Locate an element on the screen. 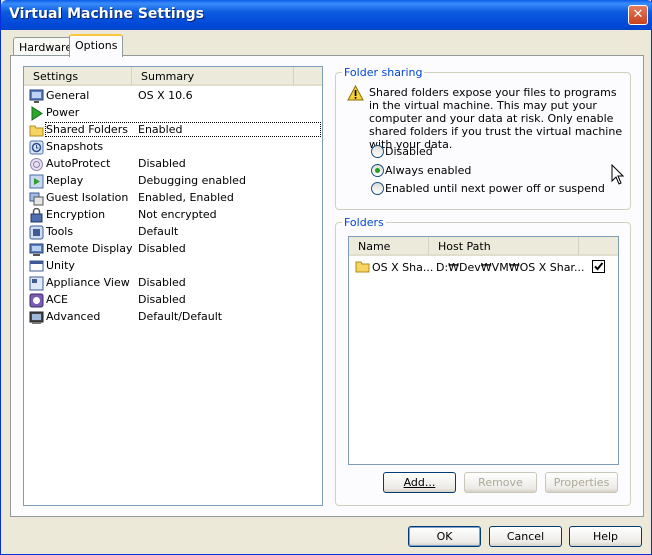  cancel-button: Cancel is located at coordinates (525, 536).